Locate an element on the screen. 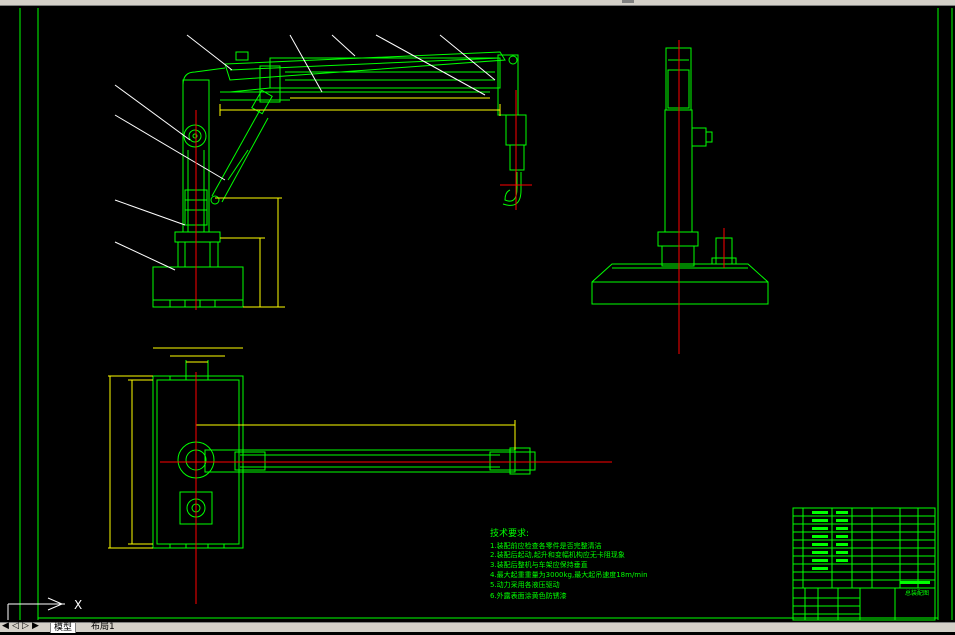 This screenshot has width=955, height=635. side-view is located at coordinates (680, 176).